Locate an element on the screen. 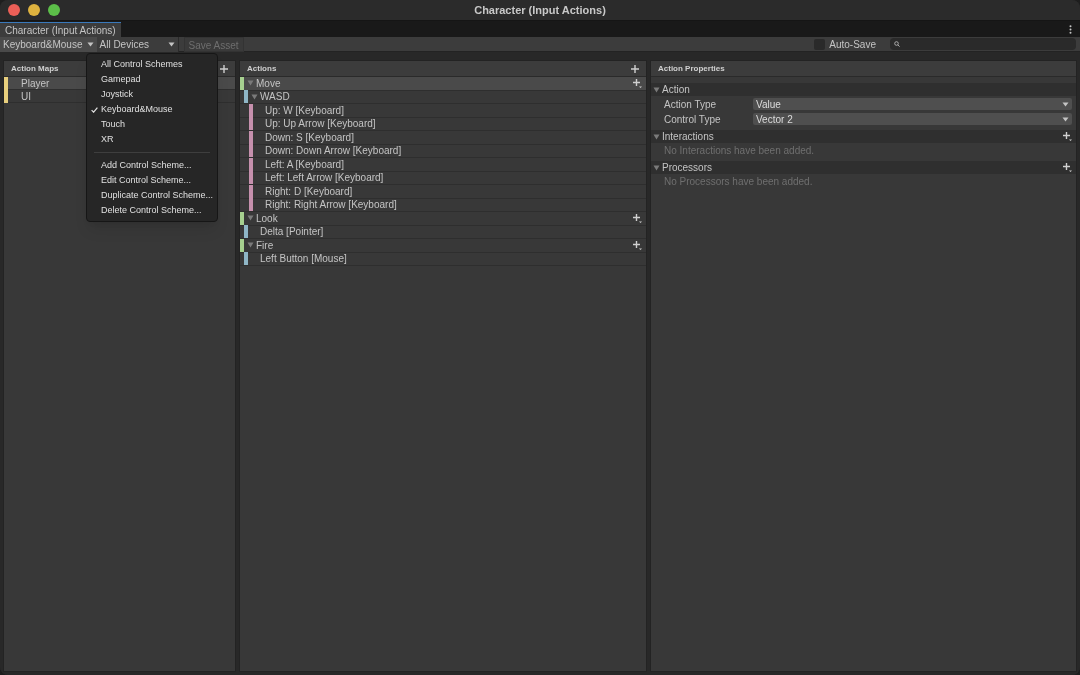 The image size is (1080, 675). tree-row: Move is located at coordinates (443, 84).